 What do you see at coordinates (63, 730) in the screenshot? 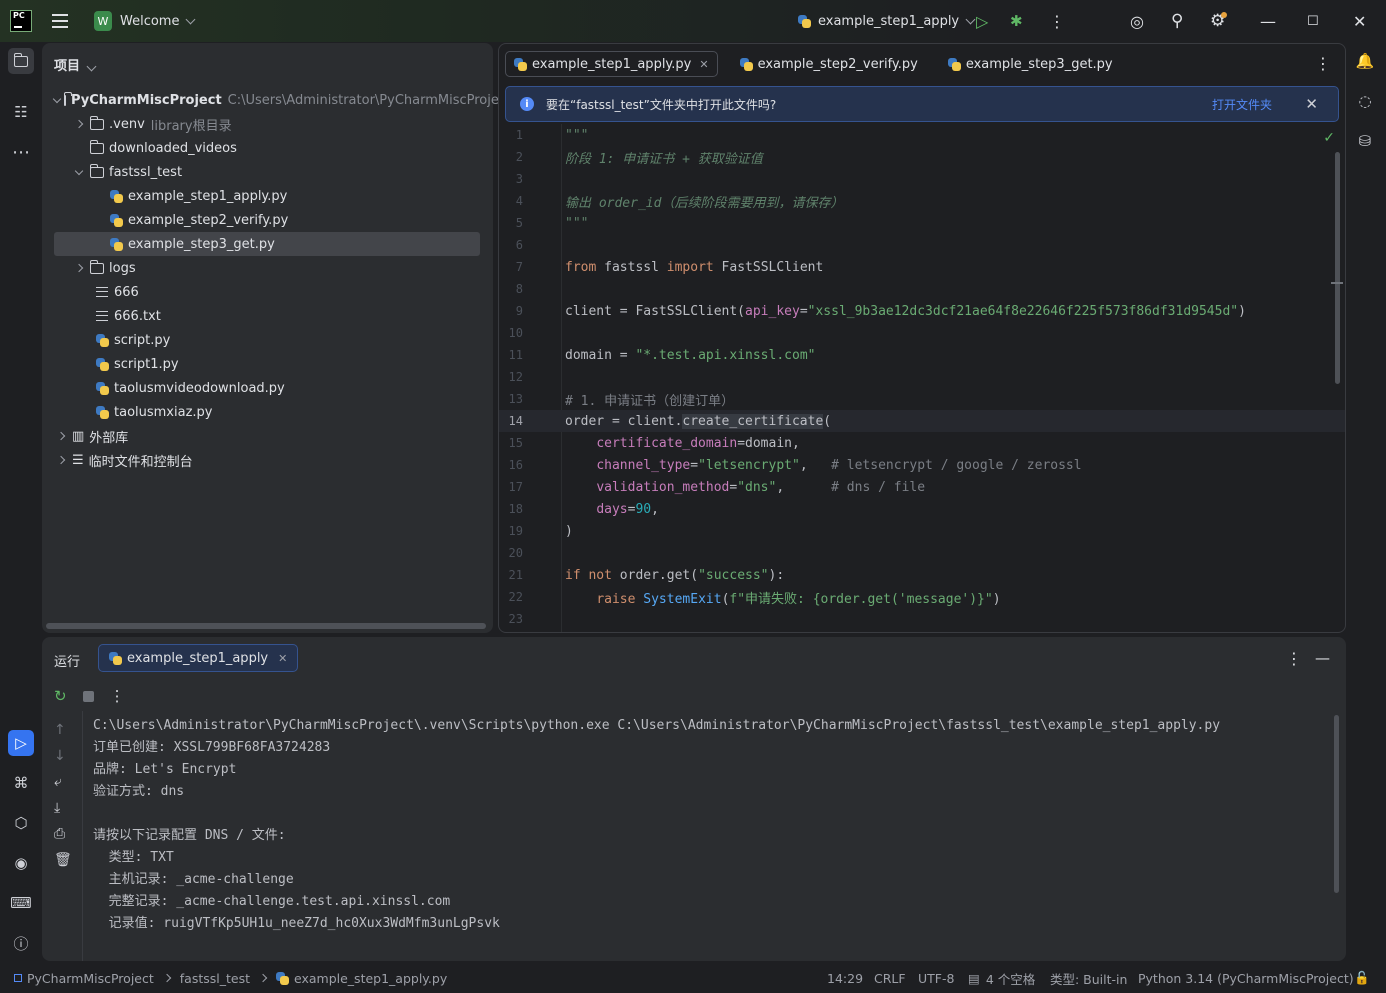
I see `scroll-up-icon: ↑` at bounding box center [63, 730].